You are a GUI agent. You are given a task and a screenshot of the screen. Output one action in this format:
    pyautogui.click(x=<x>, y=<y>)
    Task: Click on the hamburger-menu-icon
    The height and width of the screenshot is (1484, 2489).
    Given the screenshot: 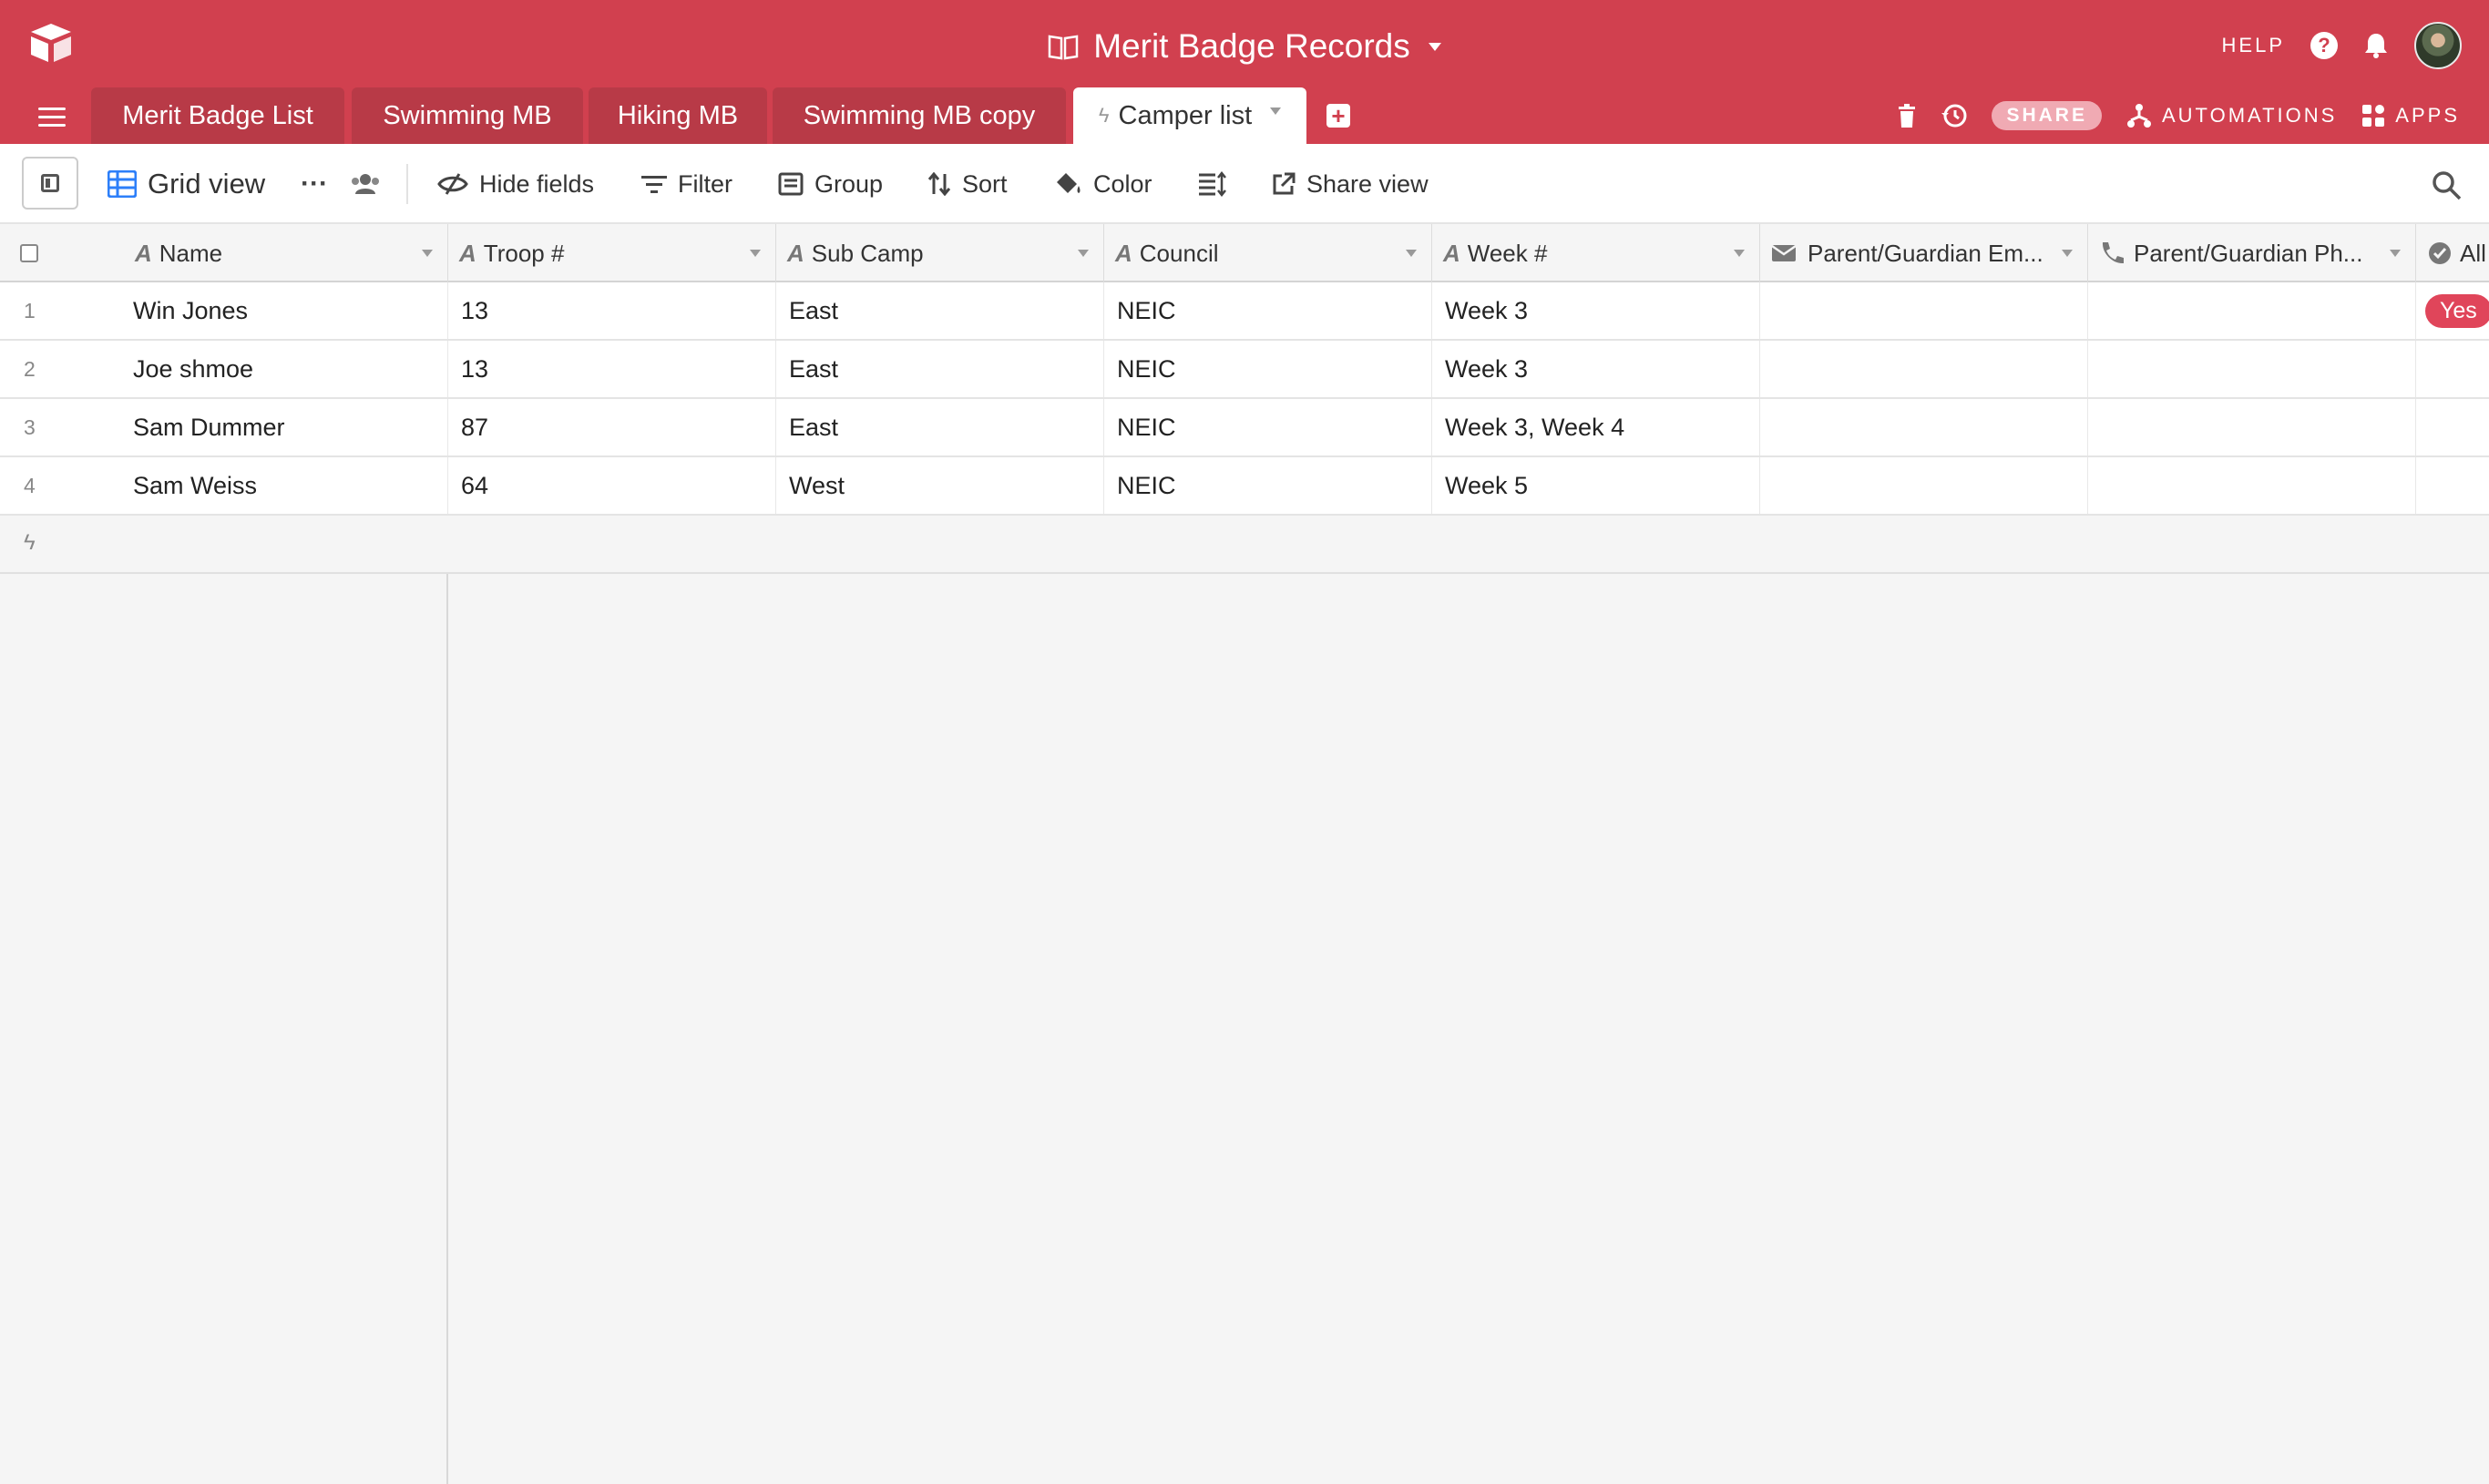 What is the action you would take?
    pyautogui.click(x=52, y=117)
    